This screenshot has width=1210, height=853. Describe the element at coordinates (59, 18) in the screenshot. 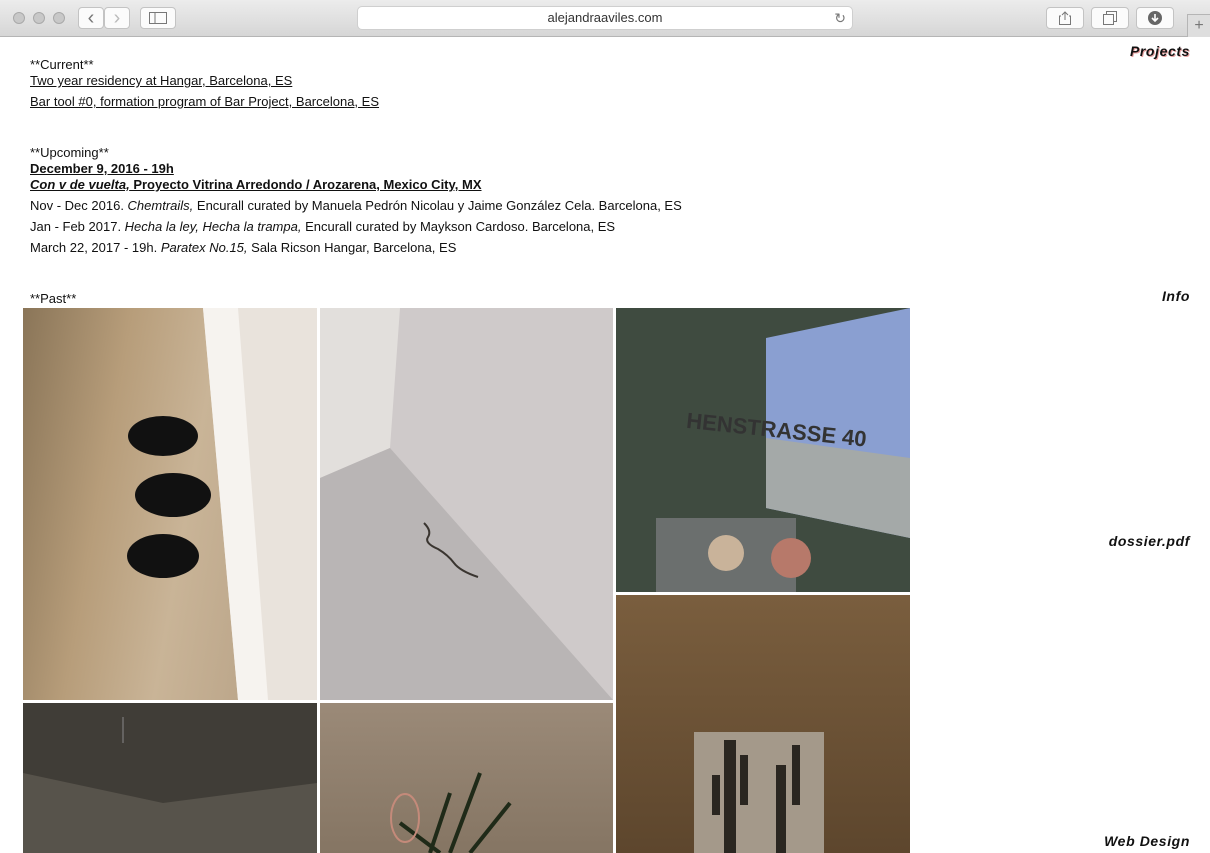

I see `zoom-window-button` at that location.